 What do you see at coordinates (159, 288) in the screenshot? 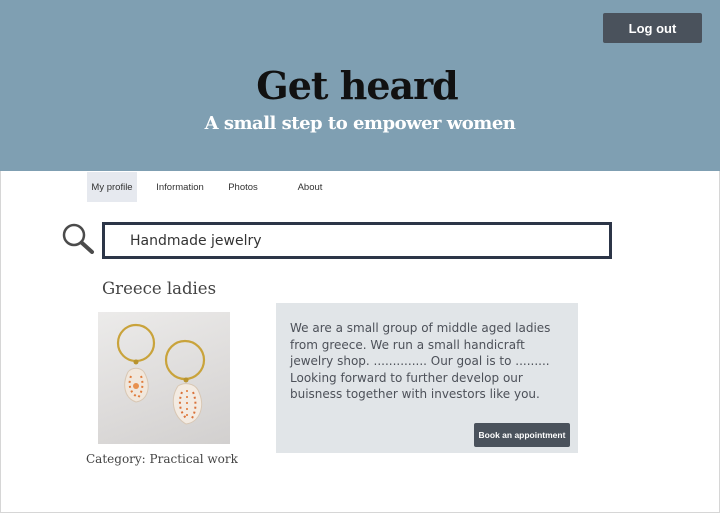
I see `profile-name: Greece ladies` at bounding box center [159, 288].